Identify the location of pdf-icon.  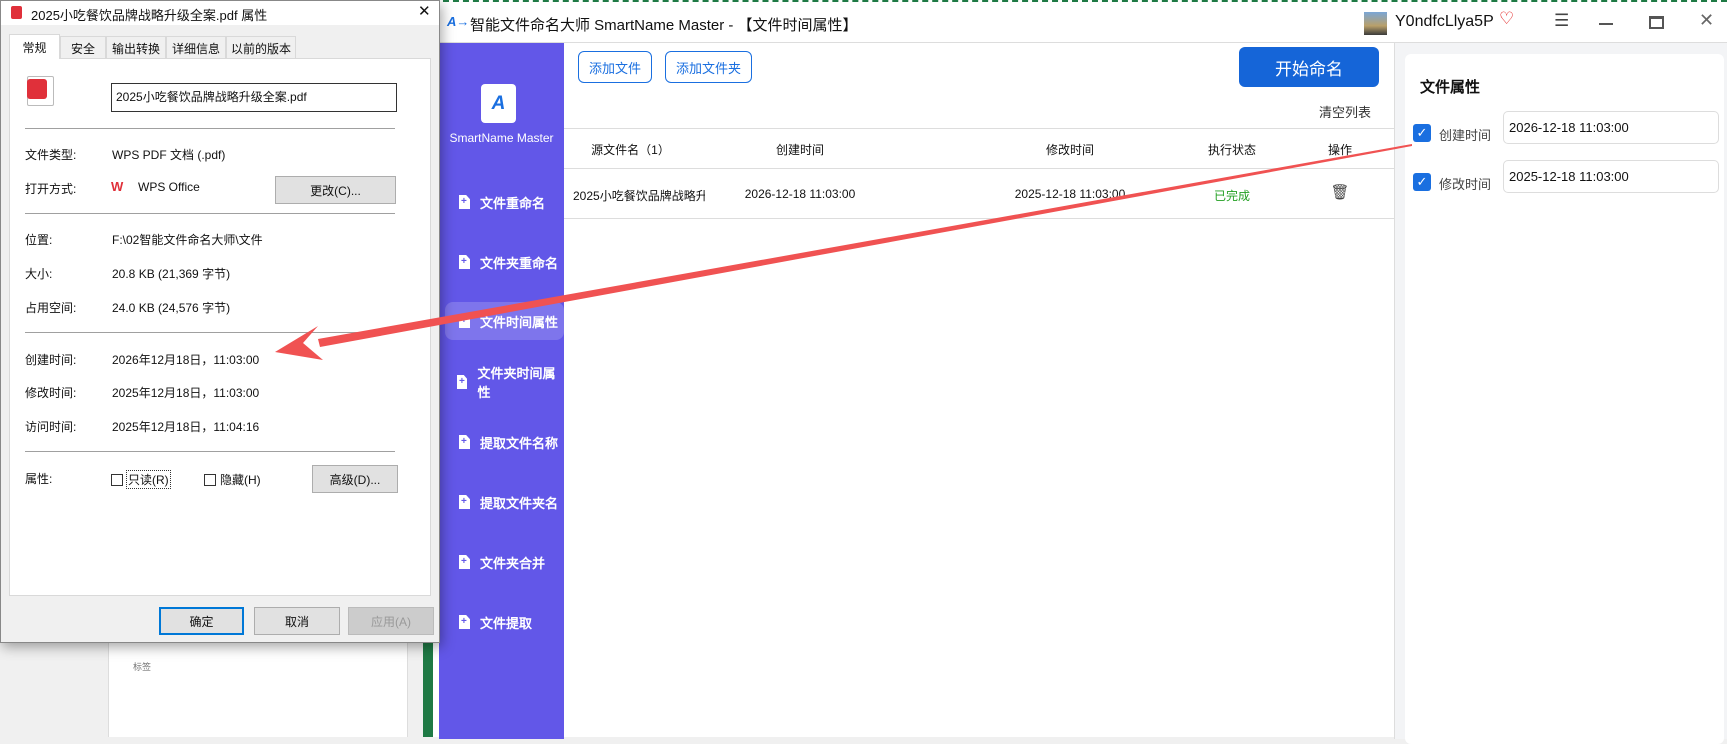
(16, 12).